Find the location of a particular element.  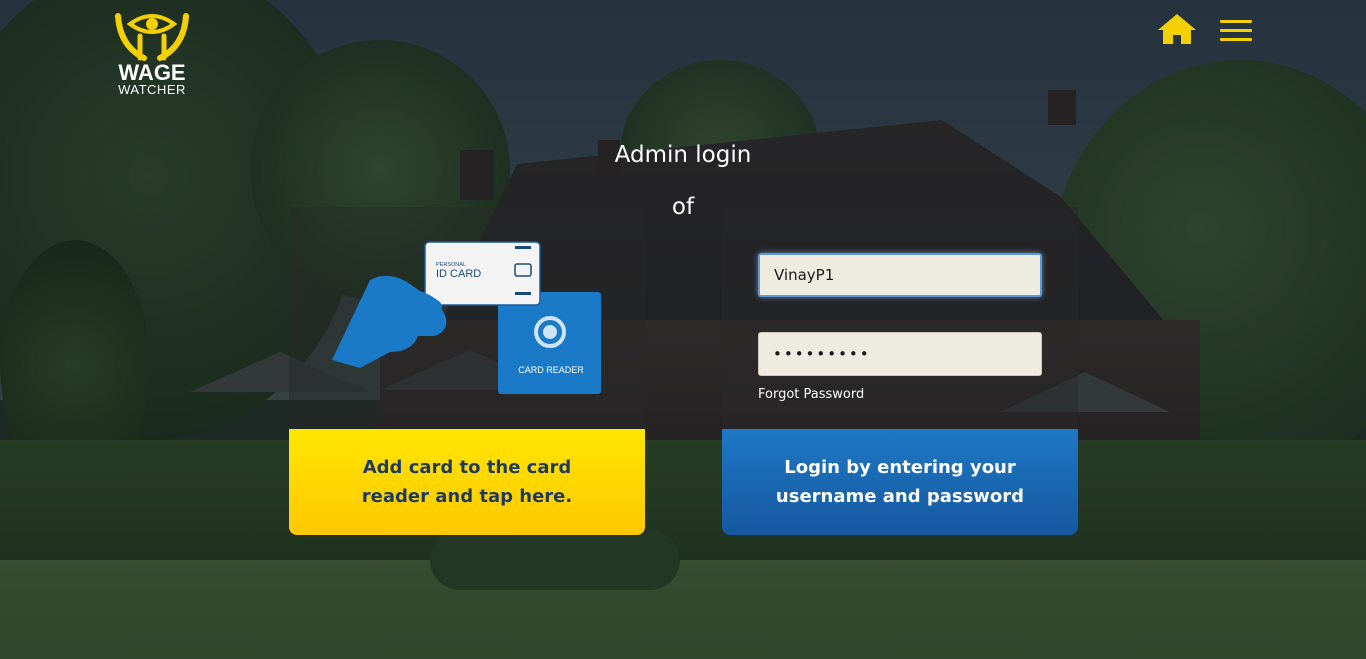

logo-text-watcher: WATCHER is located at coordinates (152, 89).